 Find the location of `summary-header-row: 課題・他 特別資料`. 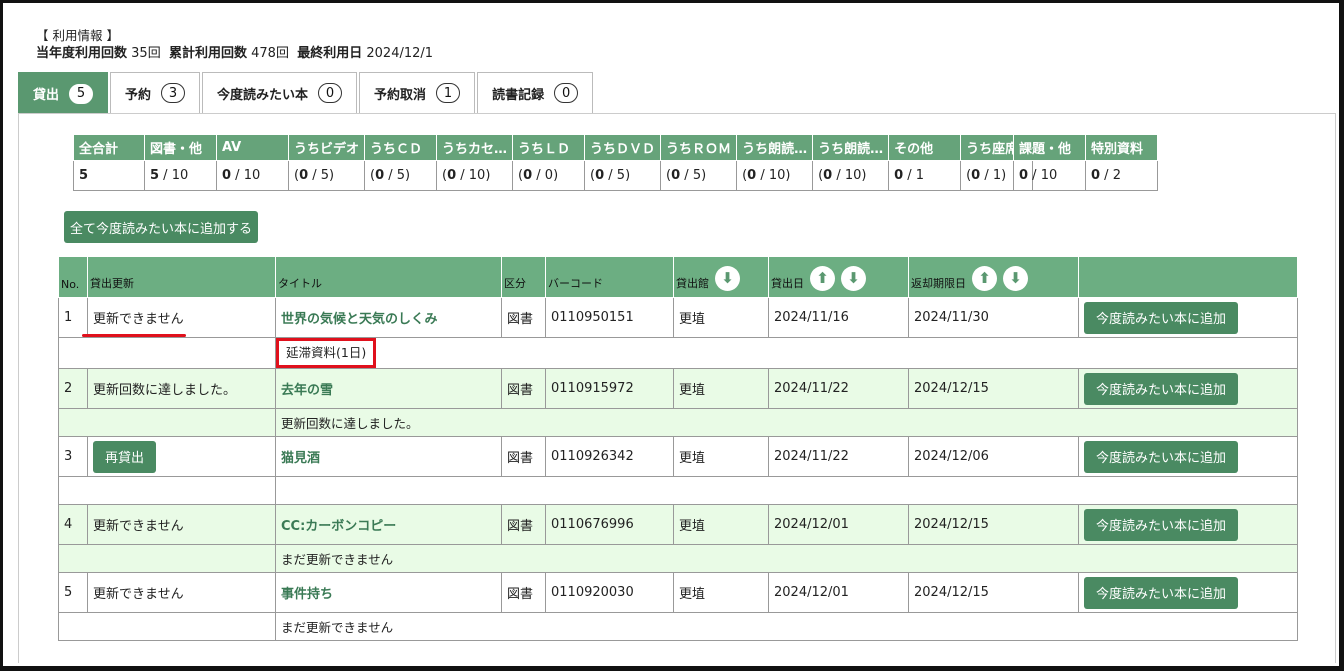

summary-header-row: 課題・他 特別資料 is located at coordinates (1085, 147).